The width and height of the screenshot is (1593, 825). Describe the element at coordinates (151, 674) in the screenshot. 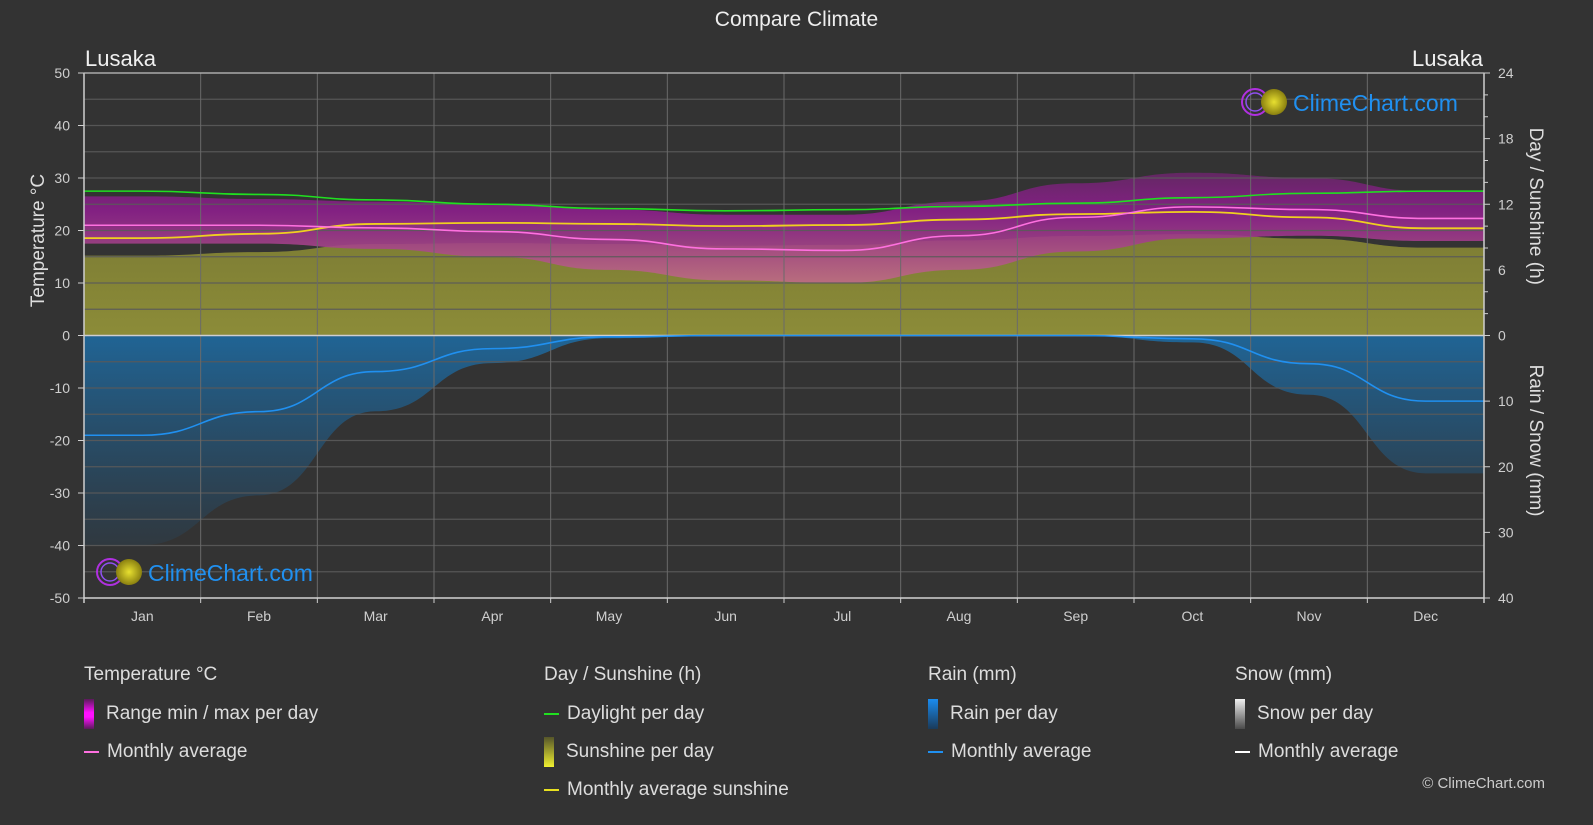

I see `legend-title: Temperature °C` at that location.